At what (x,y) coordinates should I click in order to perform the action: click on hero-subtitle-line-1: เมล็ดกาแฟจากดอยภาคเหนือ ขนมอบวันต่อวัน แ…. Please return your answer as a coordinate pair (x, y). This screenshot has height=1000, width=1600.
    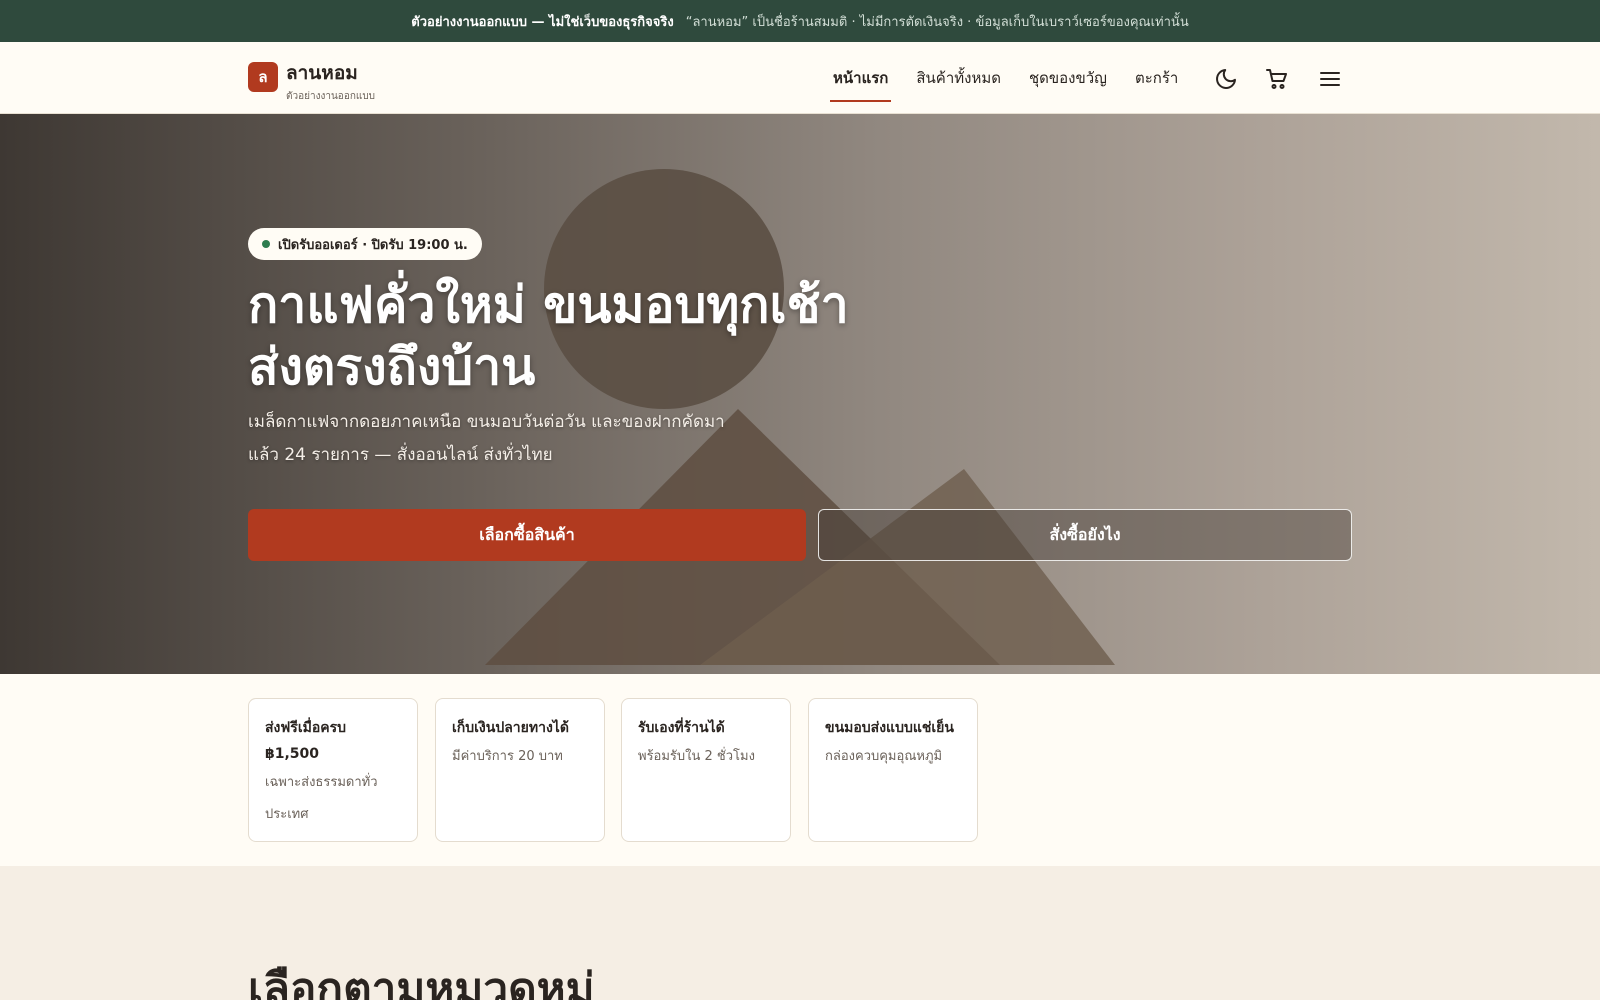
    Looking at the image, I should click on (486, 422).